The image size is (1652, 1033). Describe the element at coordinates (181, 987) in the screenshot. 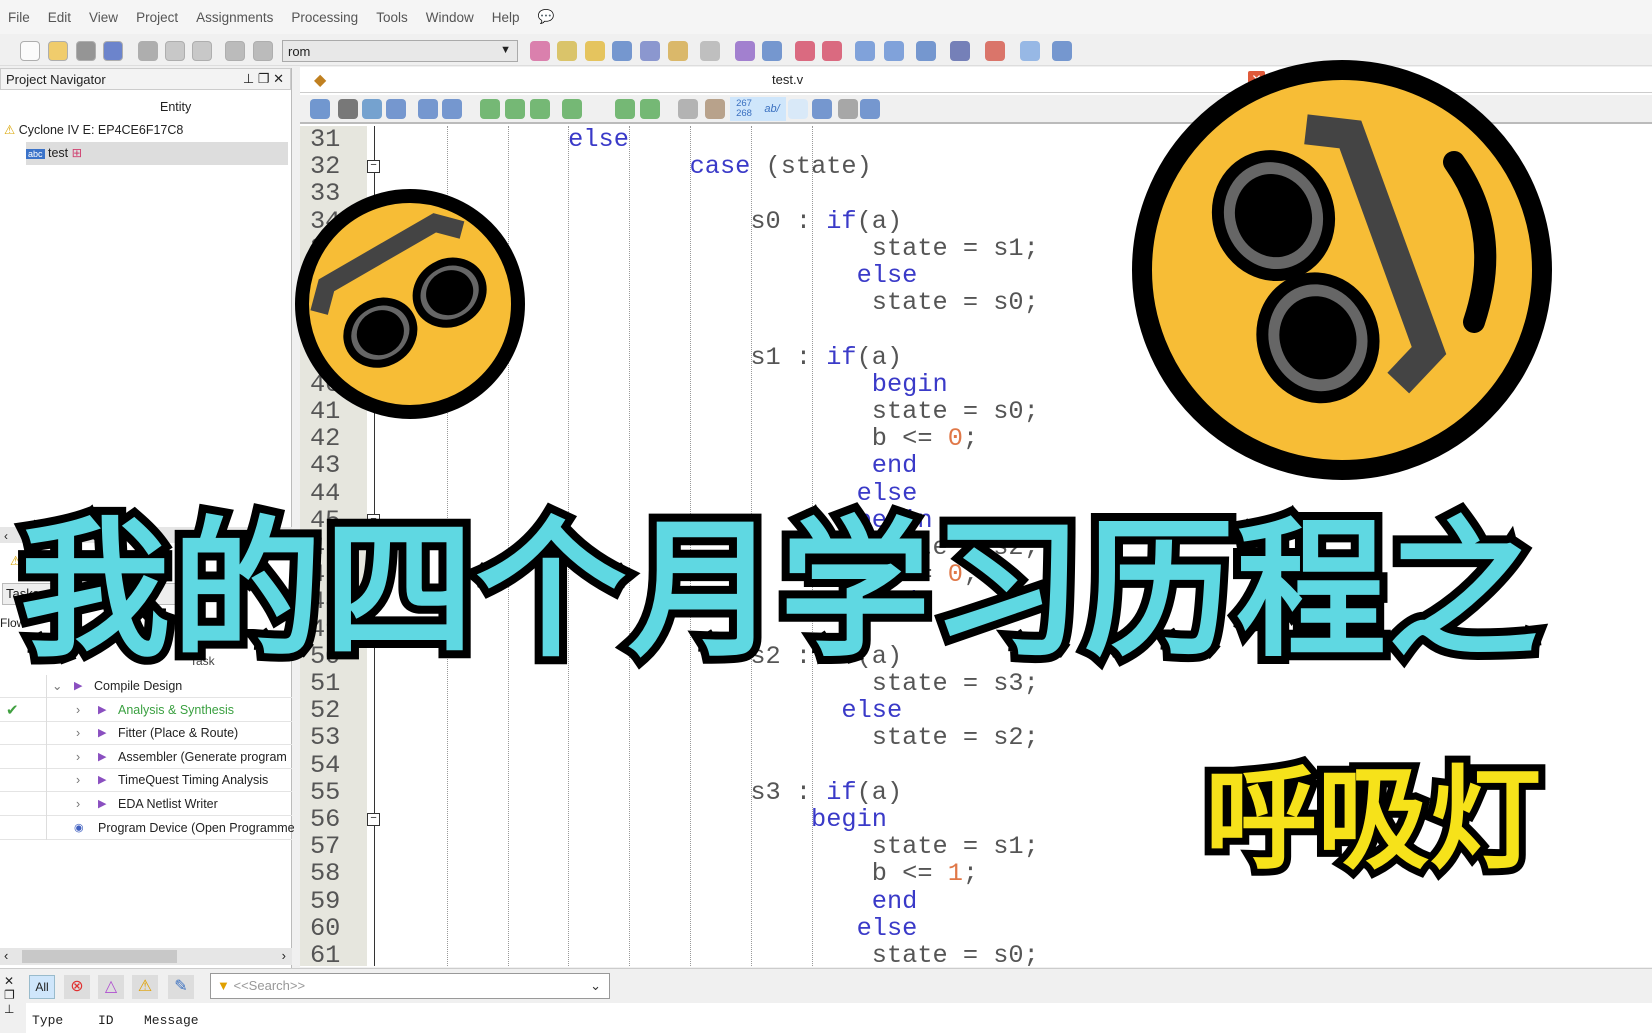

I see `filter-info-button: ✎` at that location.